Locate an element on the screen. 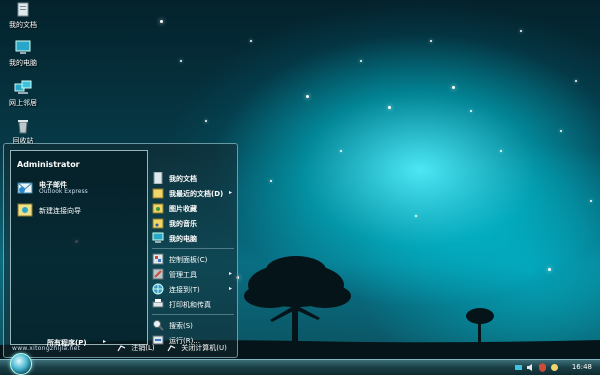  desktop-icon-recycle-bin: 回收站 is located at coordinates (23, 132).